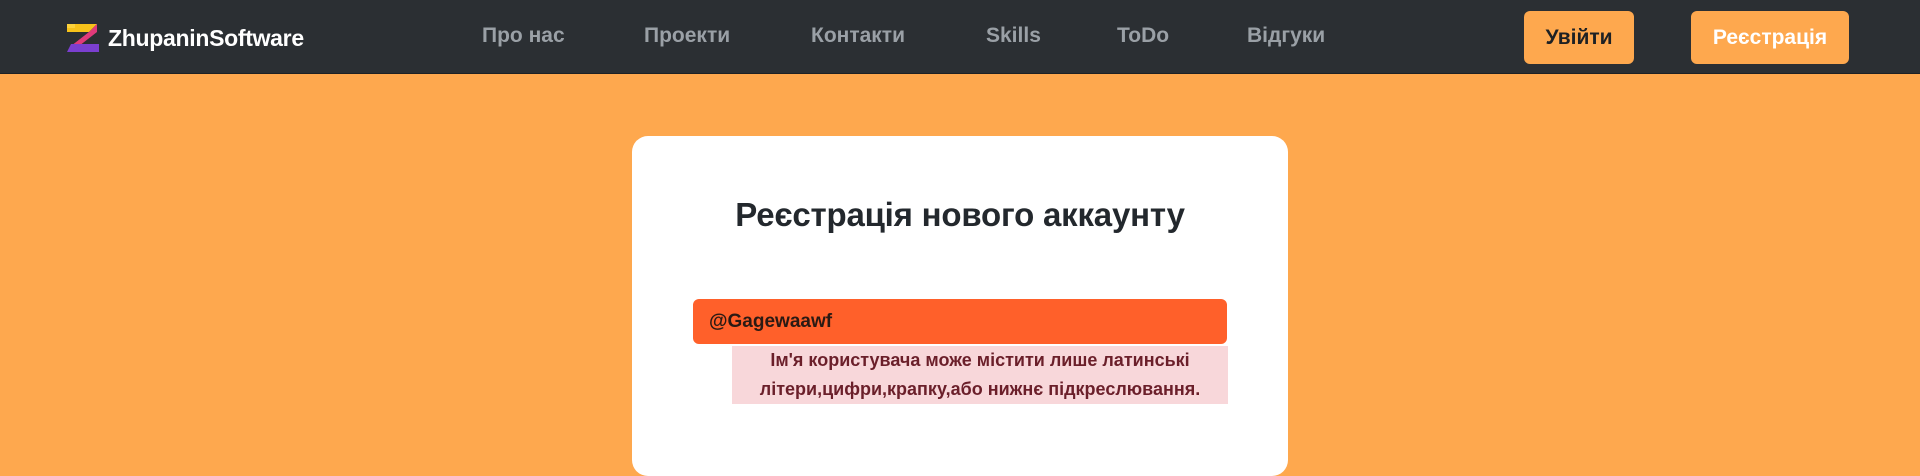 This screenshot has height=476, width=1920. I want to click on login-button: Увійти, so click(1579, 37).